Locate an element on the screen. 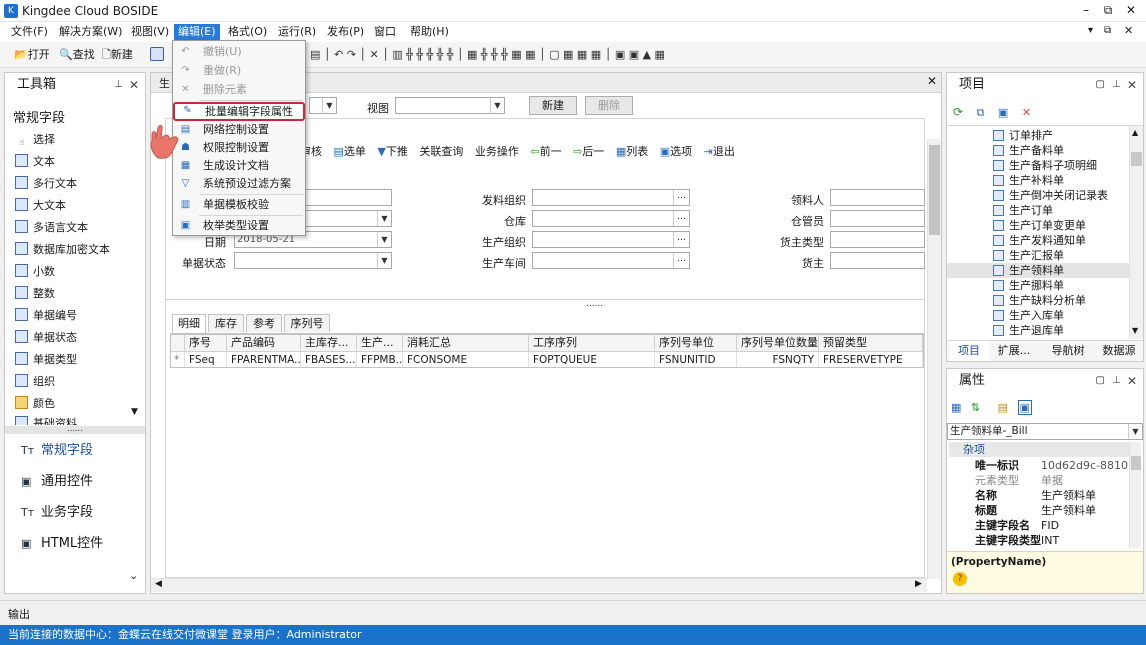 The width and height of the screenshot is (1146, 645). menu-close-icon: ✕ is located at coordinates (1128, 30).